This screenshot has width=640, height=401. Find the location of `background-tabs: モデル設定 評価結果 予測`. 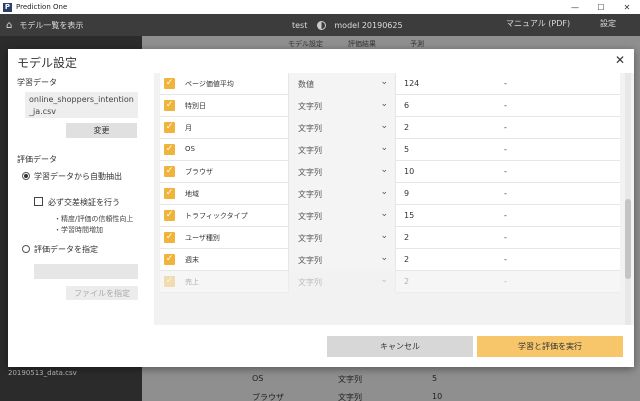

background-tabs: モデル設定 評価結果 予測 is located at coordinates (391, 43).